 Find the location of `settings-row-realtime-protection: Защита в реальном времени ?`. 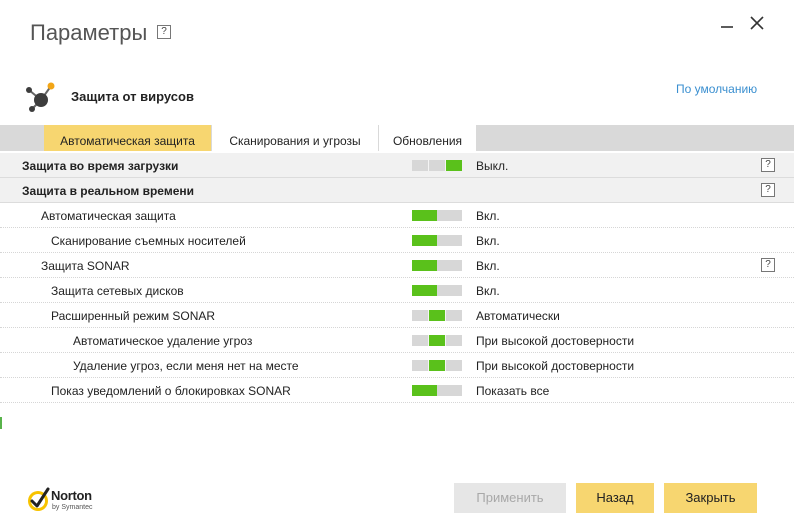

settings-row-realtime-protection: Защита в реальном времени ? is located at coordinates (397, 190).